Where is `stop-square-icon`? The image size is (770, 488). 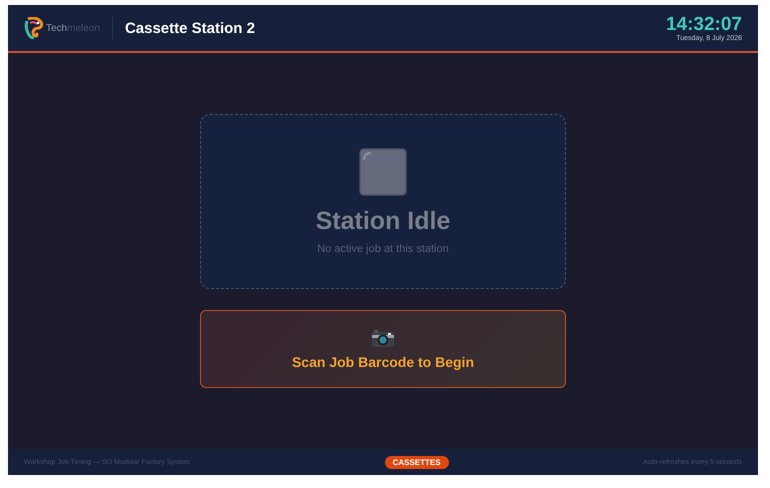
stop-square-icon is located at coordinates (383, 172).